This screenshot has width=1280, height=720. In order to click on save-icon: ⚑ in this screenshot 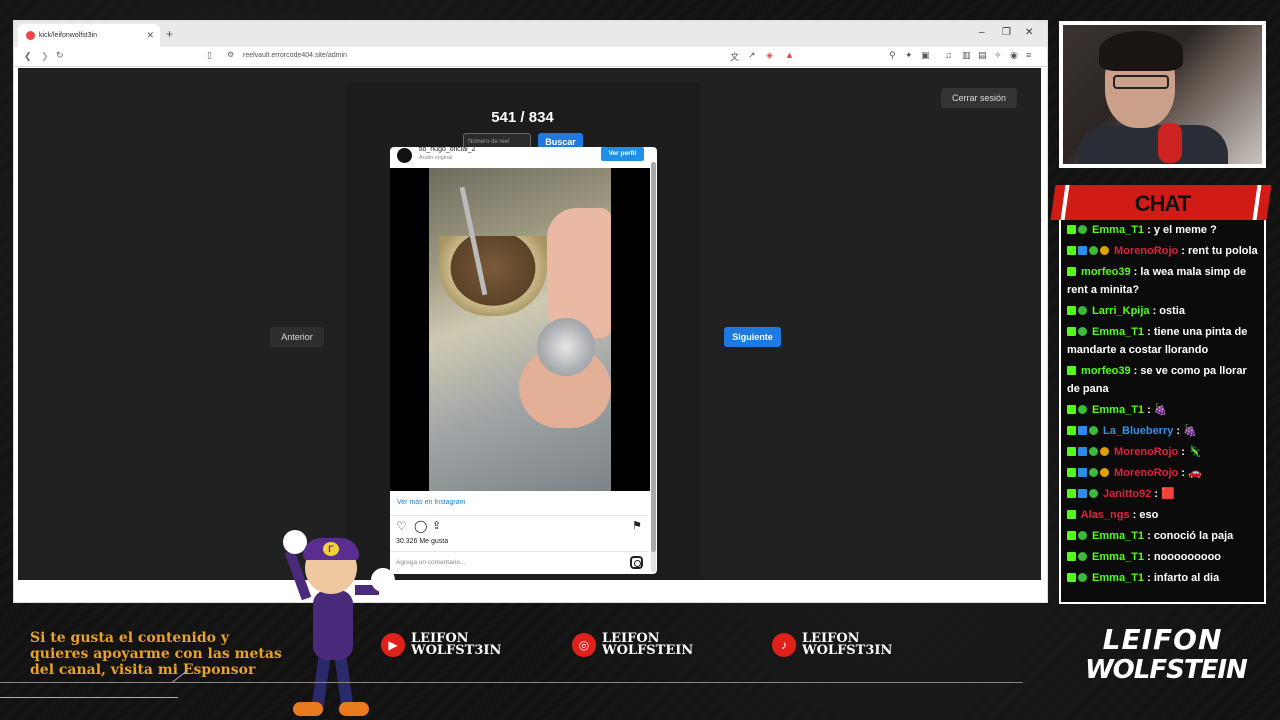, I will do `click(637, 525)`.